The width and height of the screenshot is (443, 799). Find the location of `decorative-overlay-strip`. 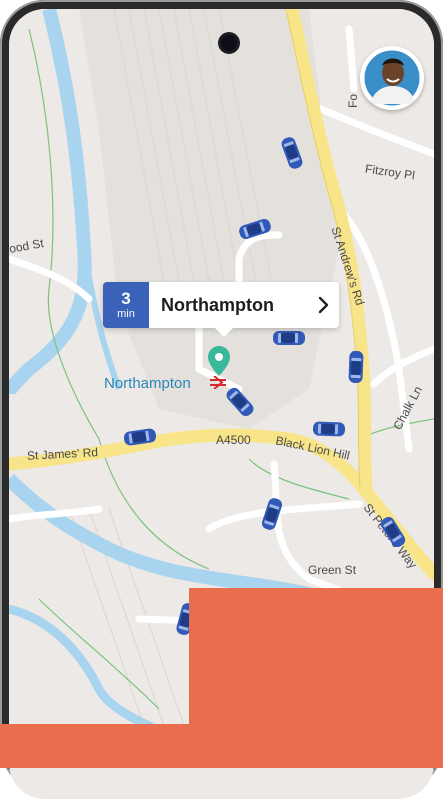

decorative-overlay-strip is located at coordinates (221, 746).